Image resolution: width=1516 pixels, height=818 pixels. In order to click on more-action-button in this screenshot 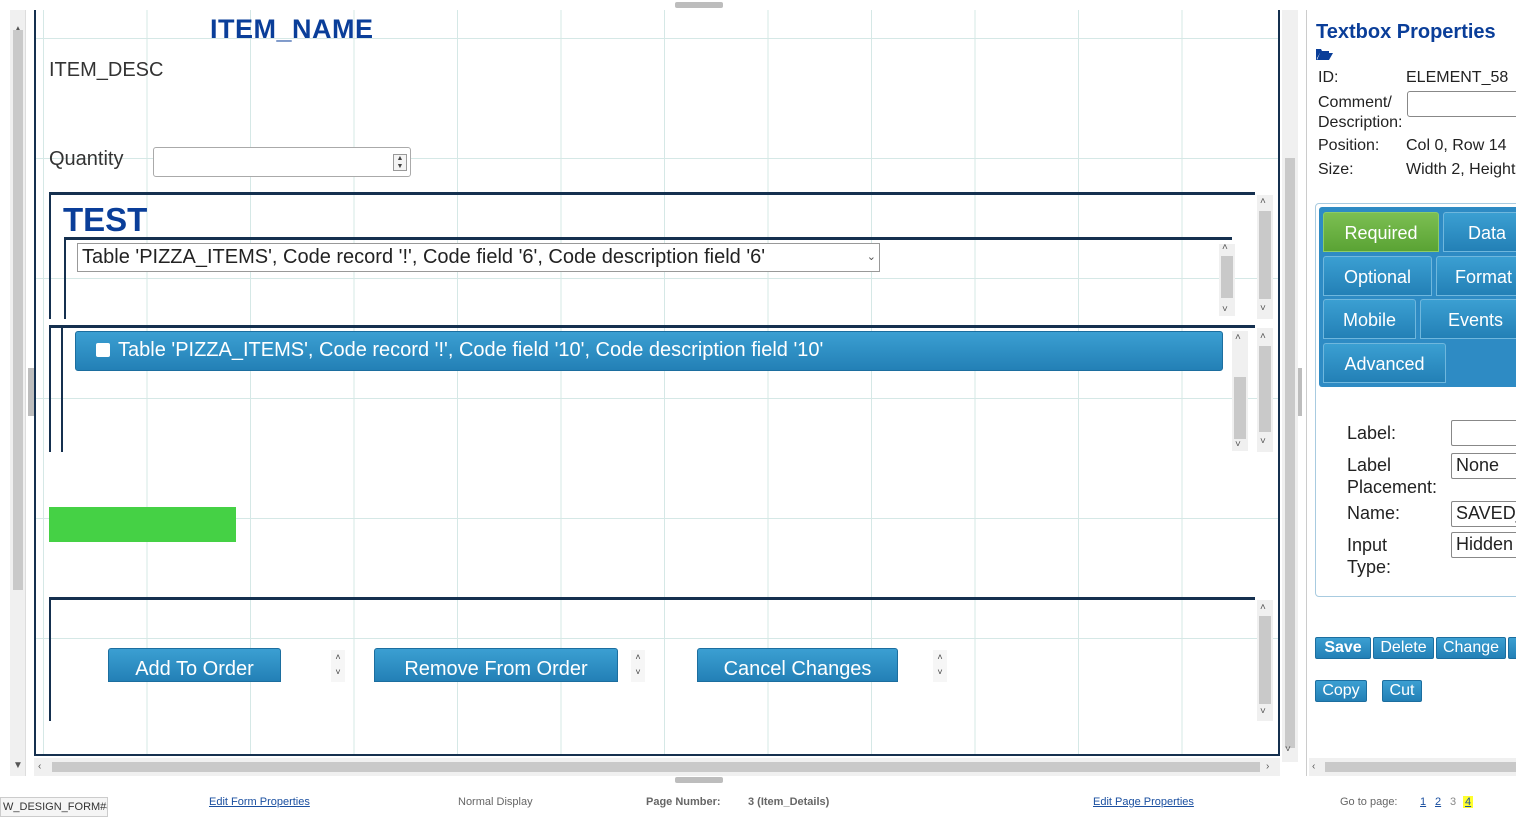, I will do `click(1512, 648)`.